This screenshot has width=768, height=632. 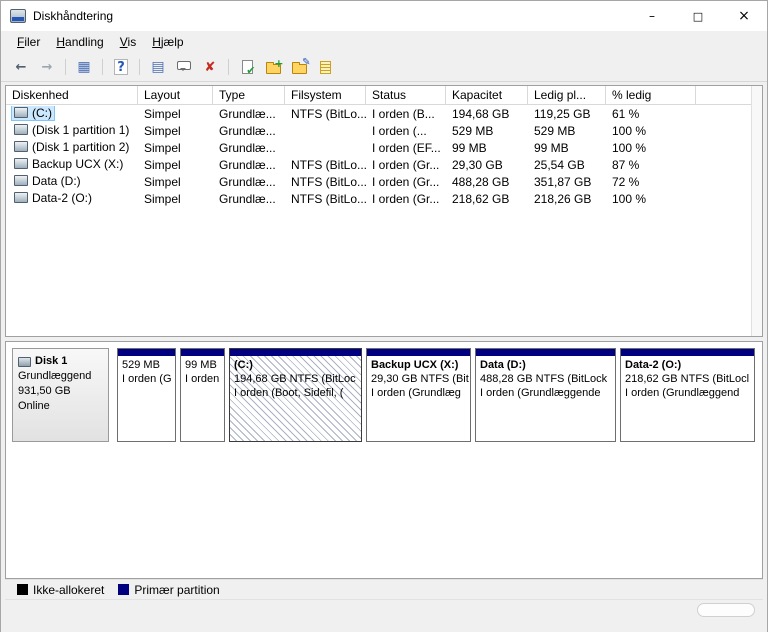 I want to click on scrollbar-thumb, so click(x=726, y=610).